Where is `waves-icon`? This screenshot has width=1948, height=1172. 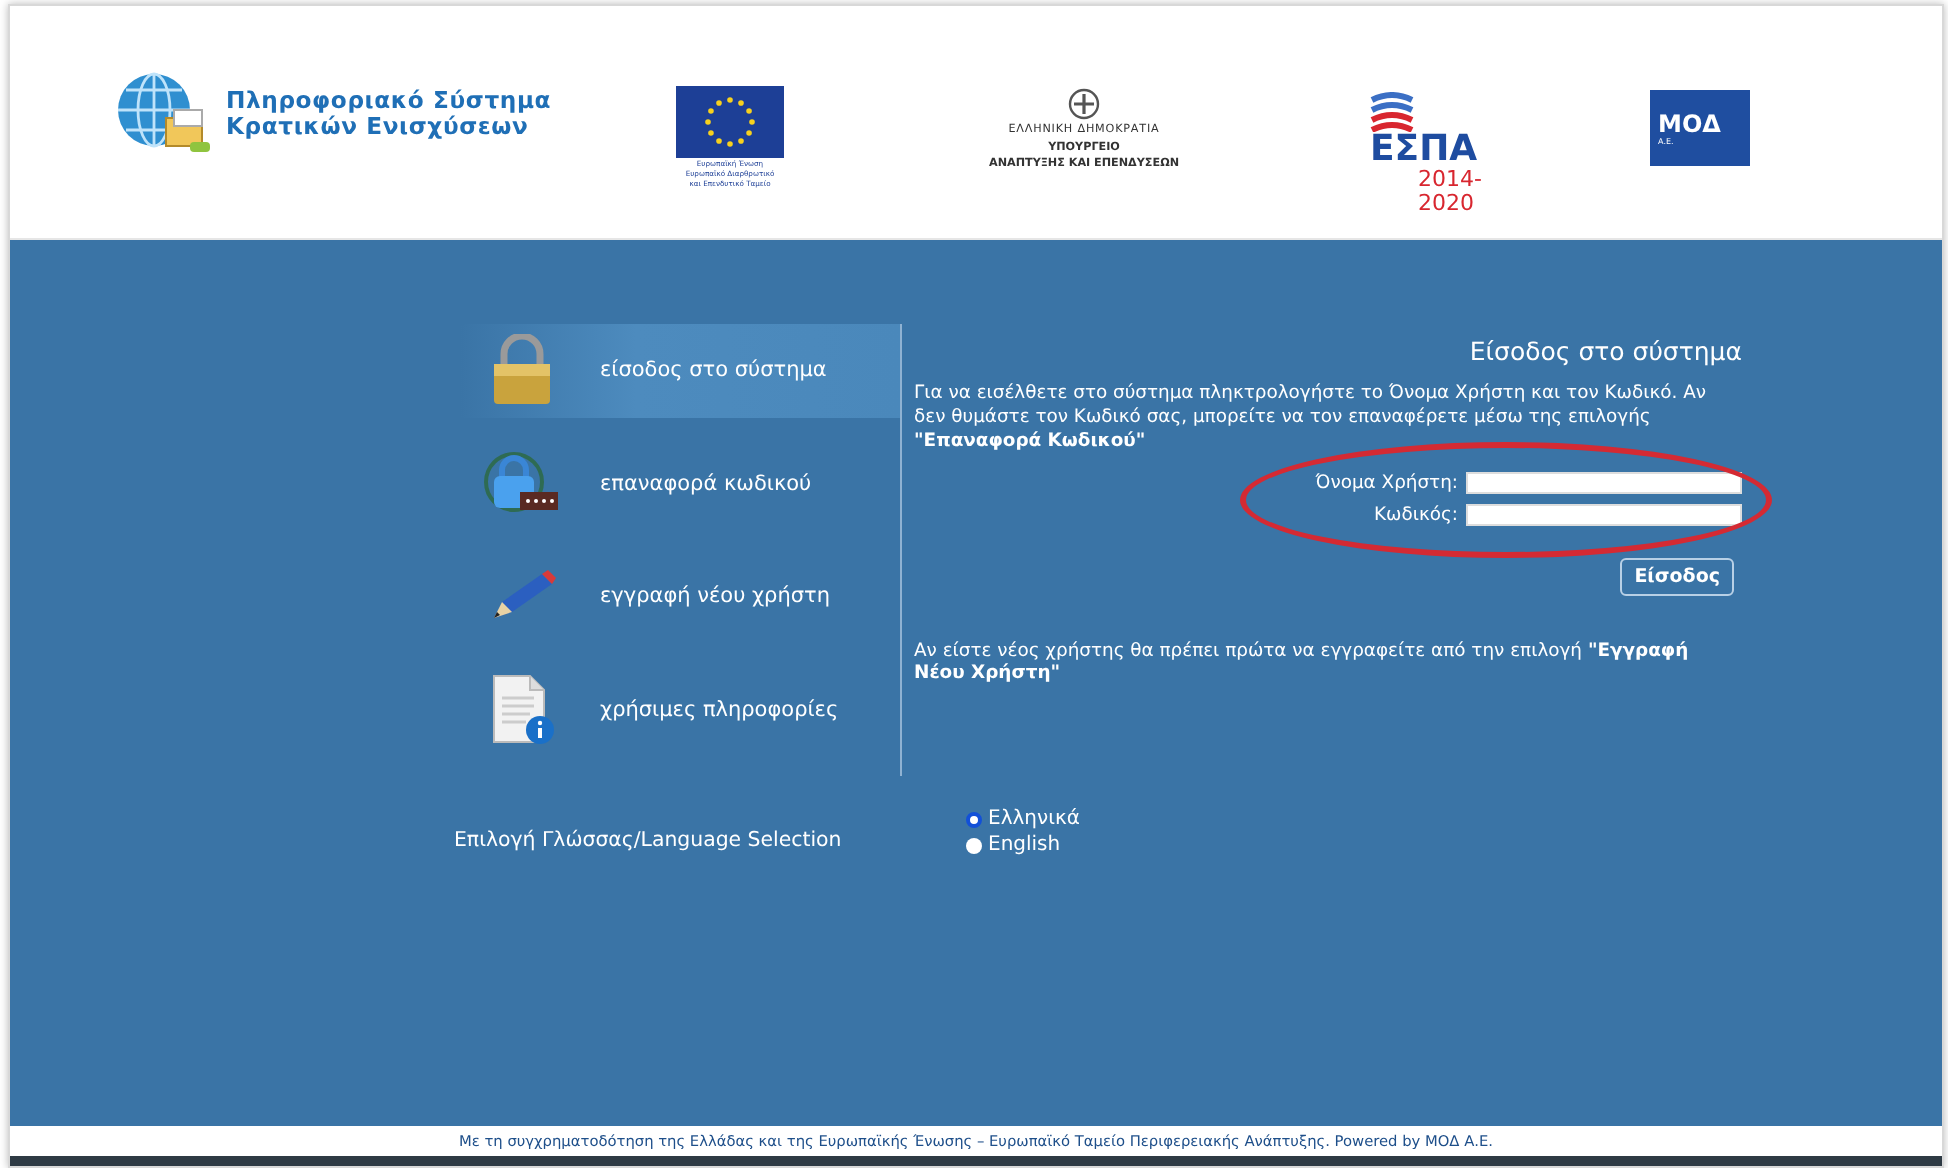 waves-icon is located at coordinates (1392, 112).